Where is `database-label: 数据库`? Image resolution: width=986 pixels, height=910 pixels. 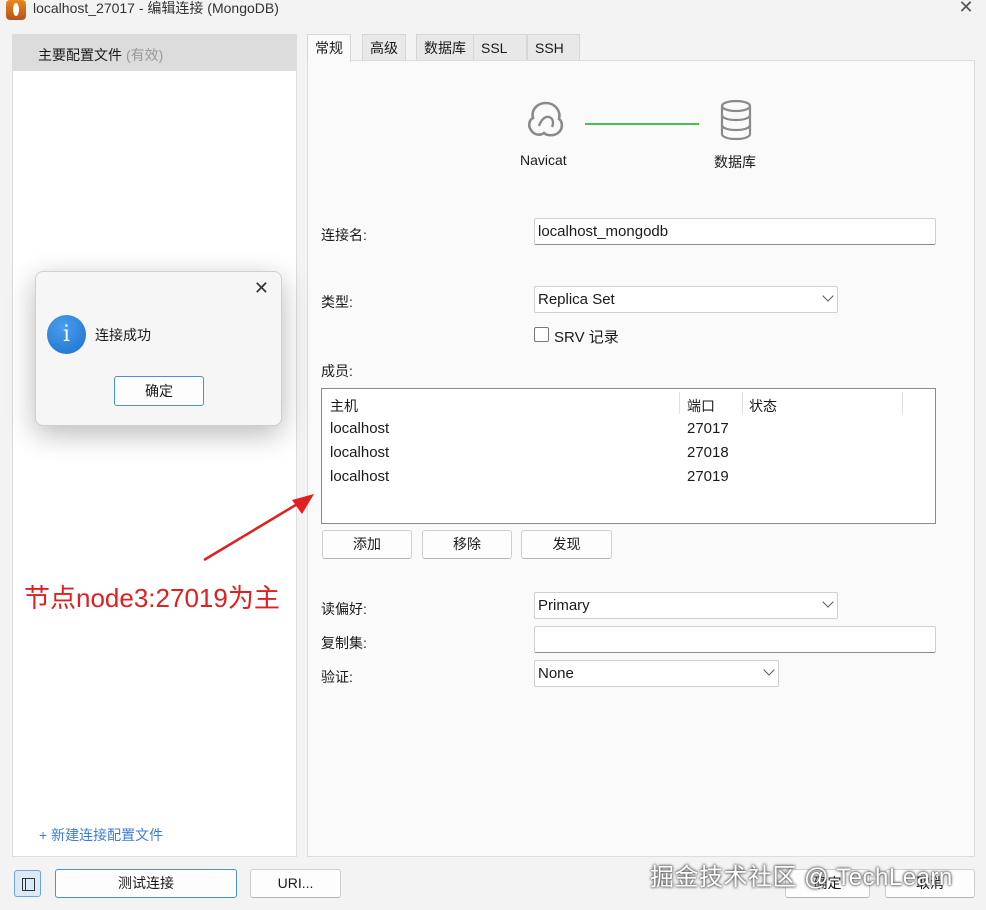 database-label: 数据库 is located at coordinates (735, 162).